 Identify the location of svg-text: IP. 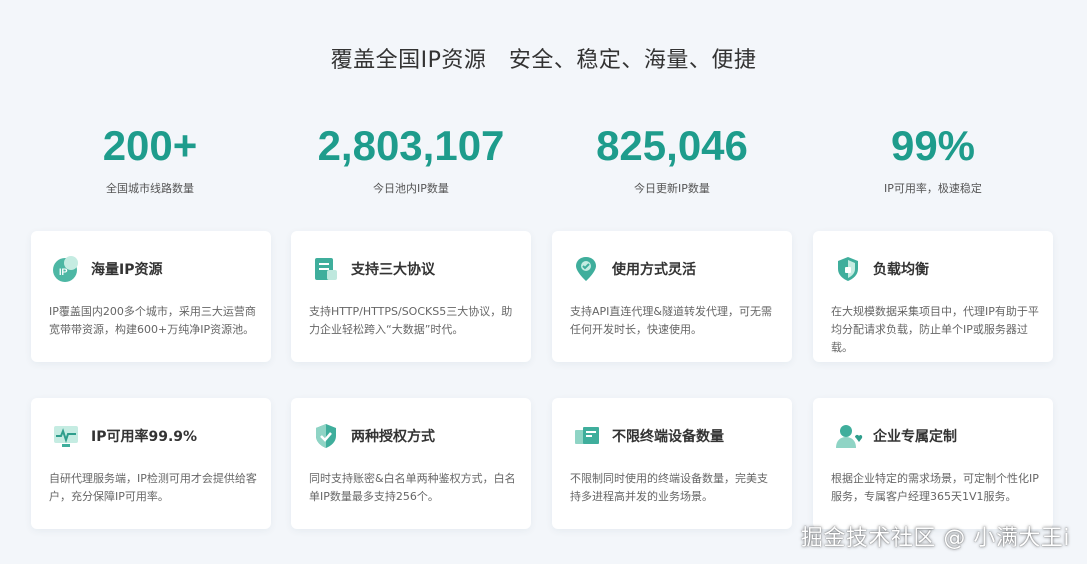
(63, 272).